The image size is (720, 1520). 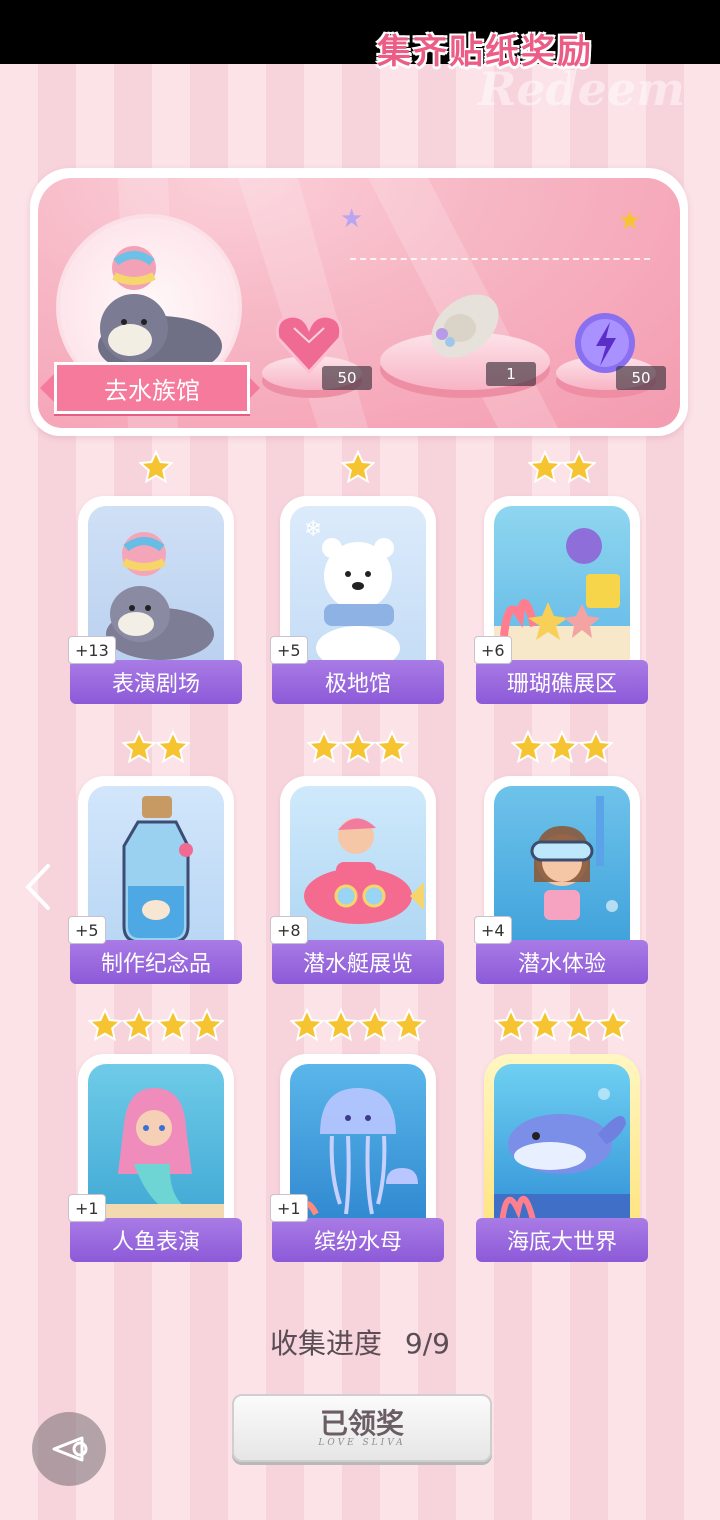 What do you see at coordinates (493, 930) in the screenshot?
I see `card-count-badge: +4` at bounding box center [493, 930].